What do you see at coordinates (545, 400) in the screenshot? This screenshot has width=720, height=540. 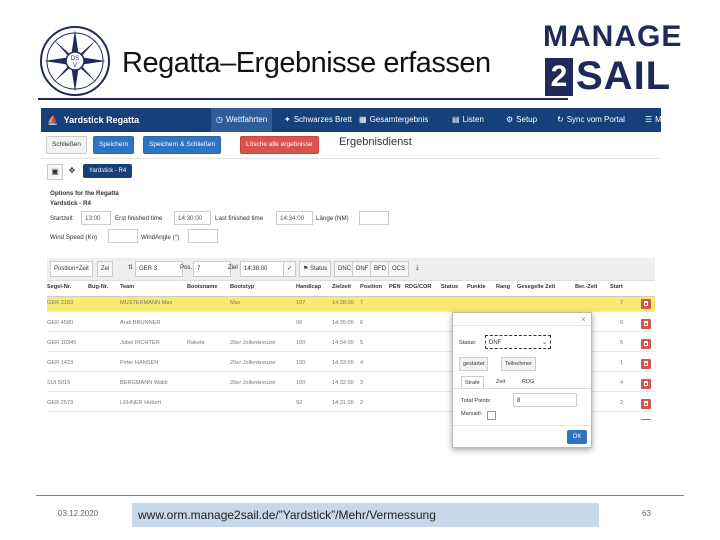 I see `total-points-input: 8` at bounding box center [545, 400].